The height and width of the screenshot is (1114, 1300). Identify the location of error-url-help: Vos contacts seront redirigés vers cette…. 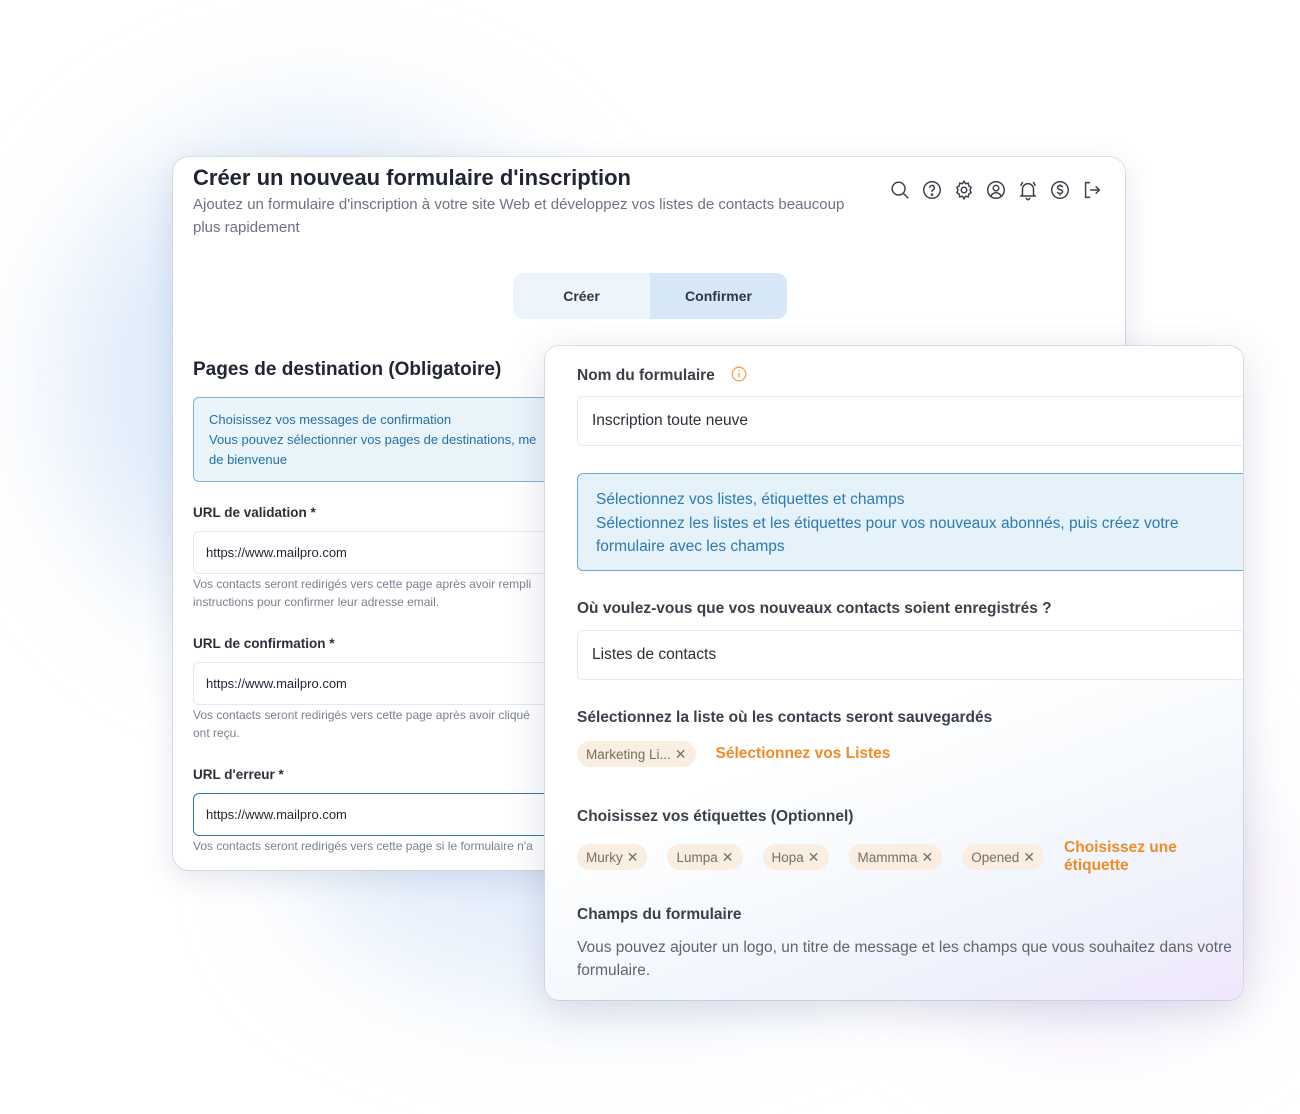
(363, 846).